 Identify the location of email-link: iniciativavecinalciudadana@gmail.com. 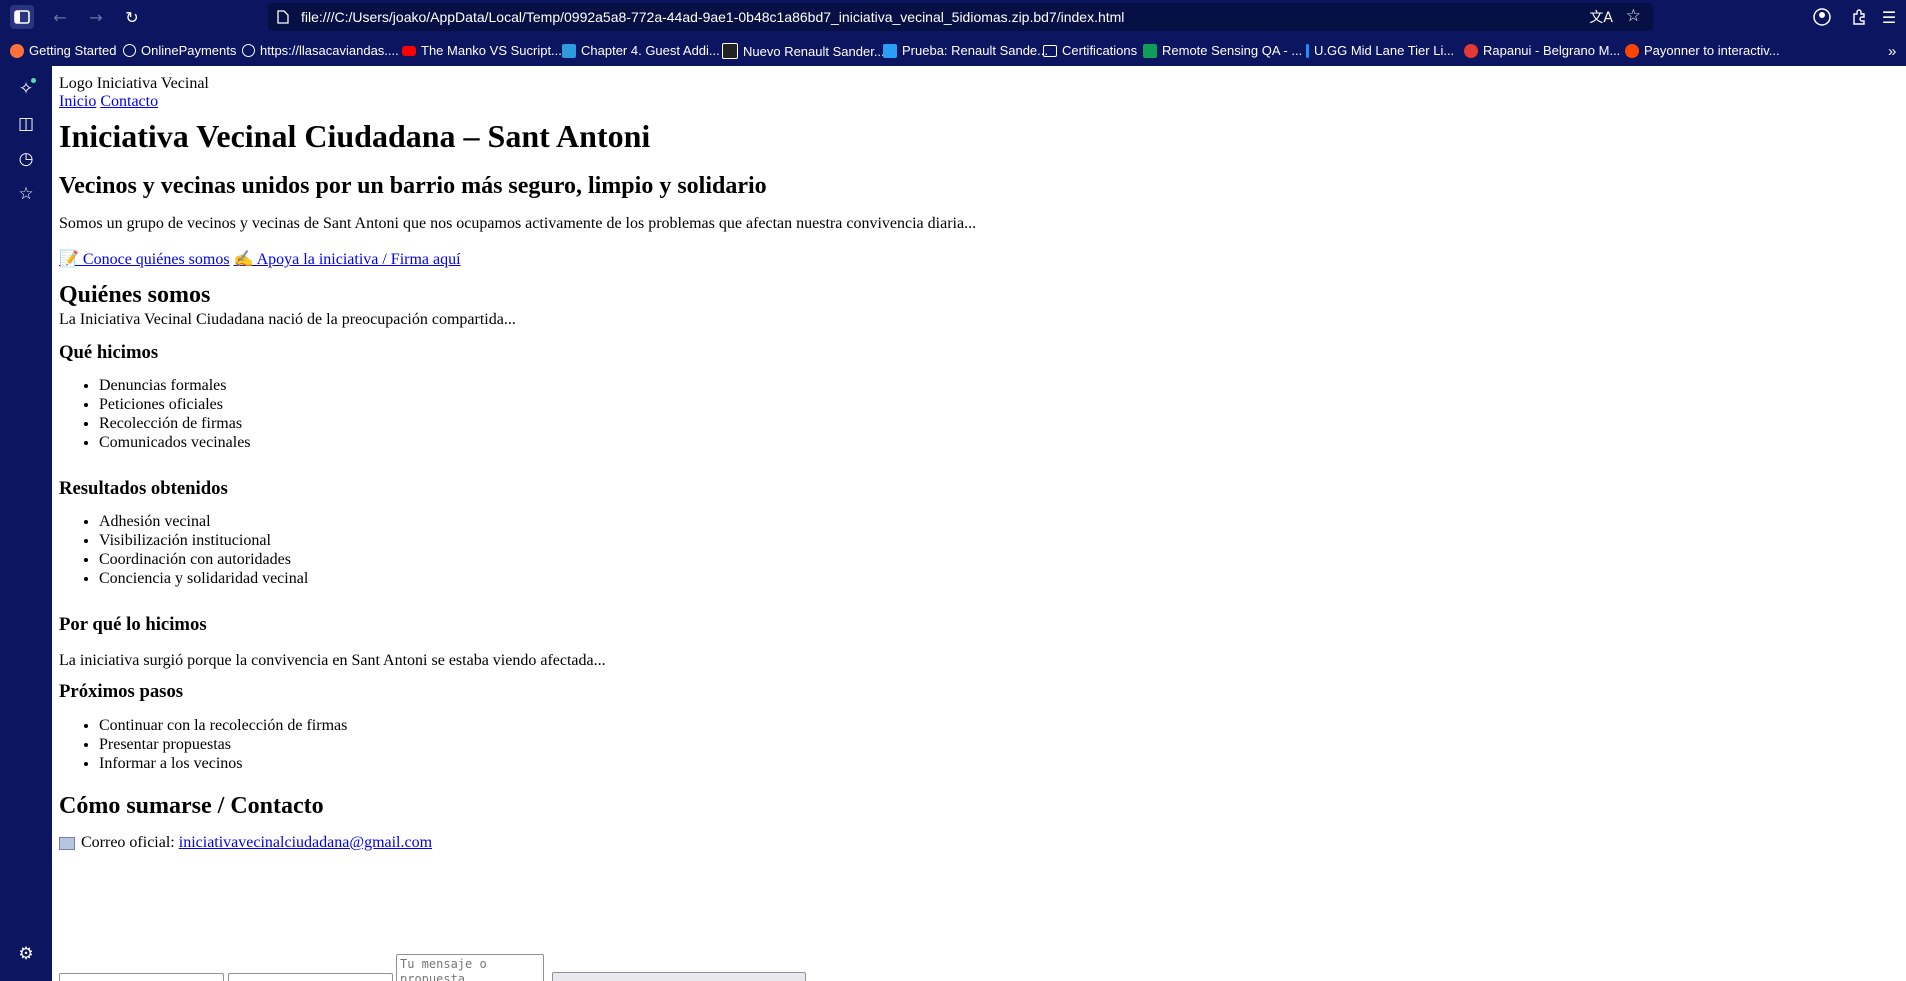
(305, 842).